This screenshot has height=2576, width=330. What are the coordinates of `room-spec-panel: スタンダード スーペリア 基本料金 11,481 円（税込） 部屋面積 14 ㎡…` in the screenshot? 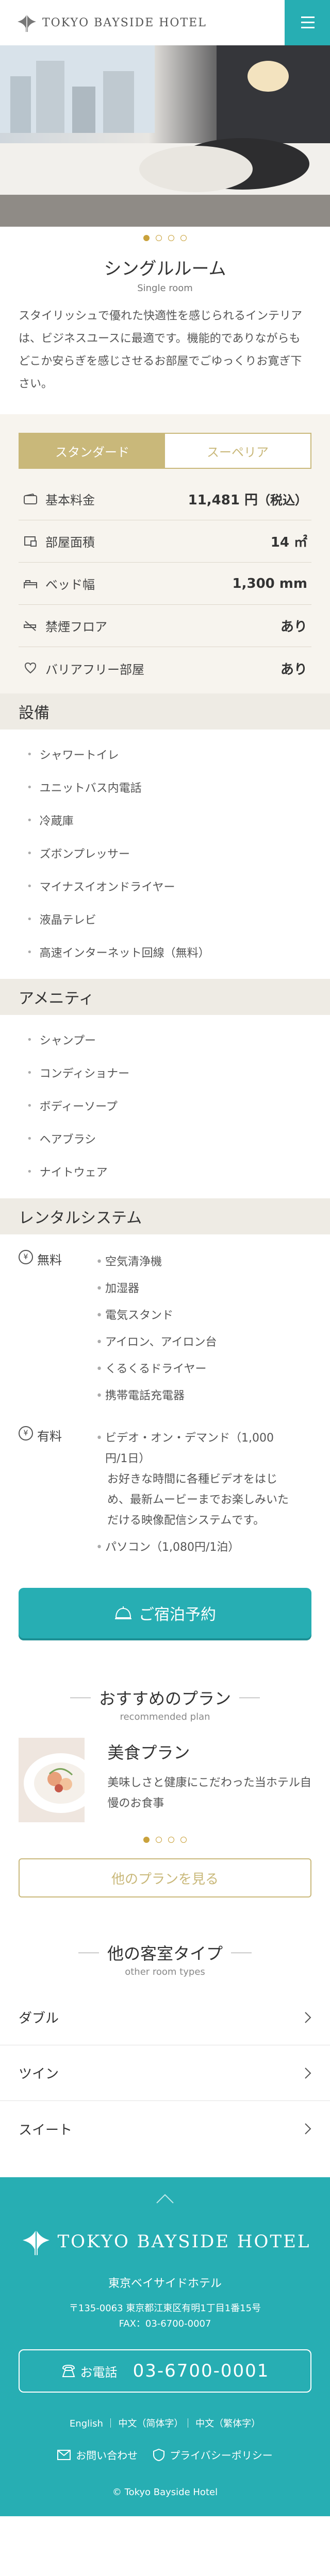 It's located at (165, 553).